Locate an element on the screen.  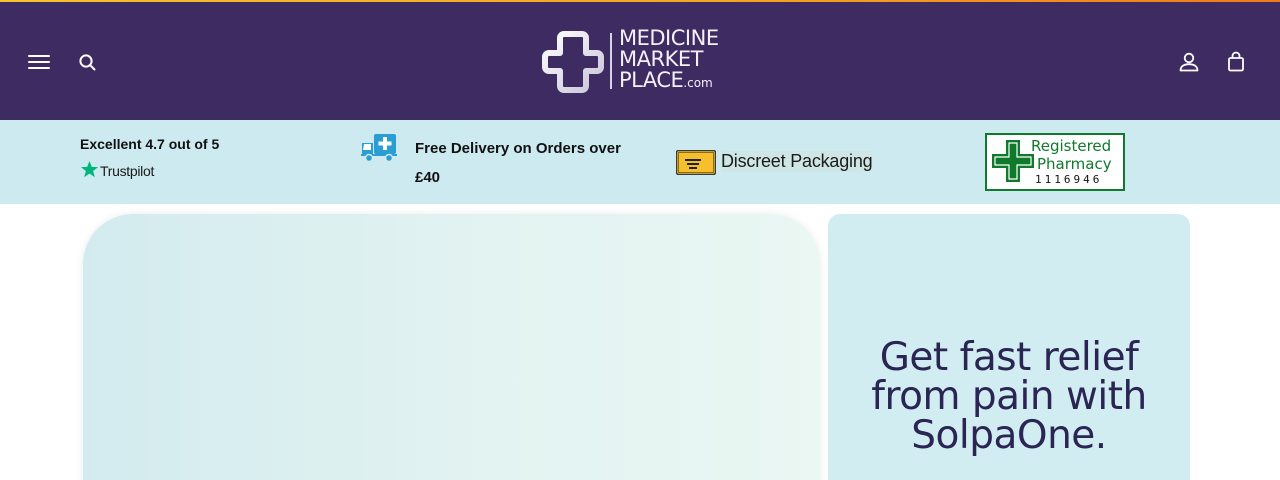
badge-line-1: Registered is located at coordinates (1071, 146).